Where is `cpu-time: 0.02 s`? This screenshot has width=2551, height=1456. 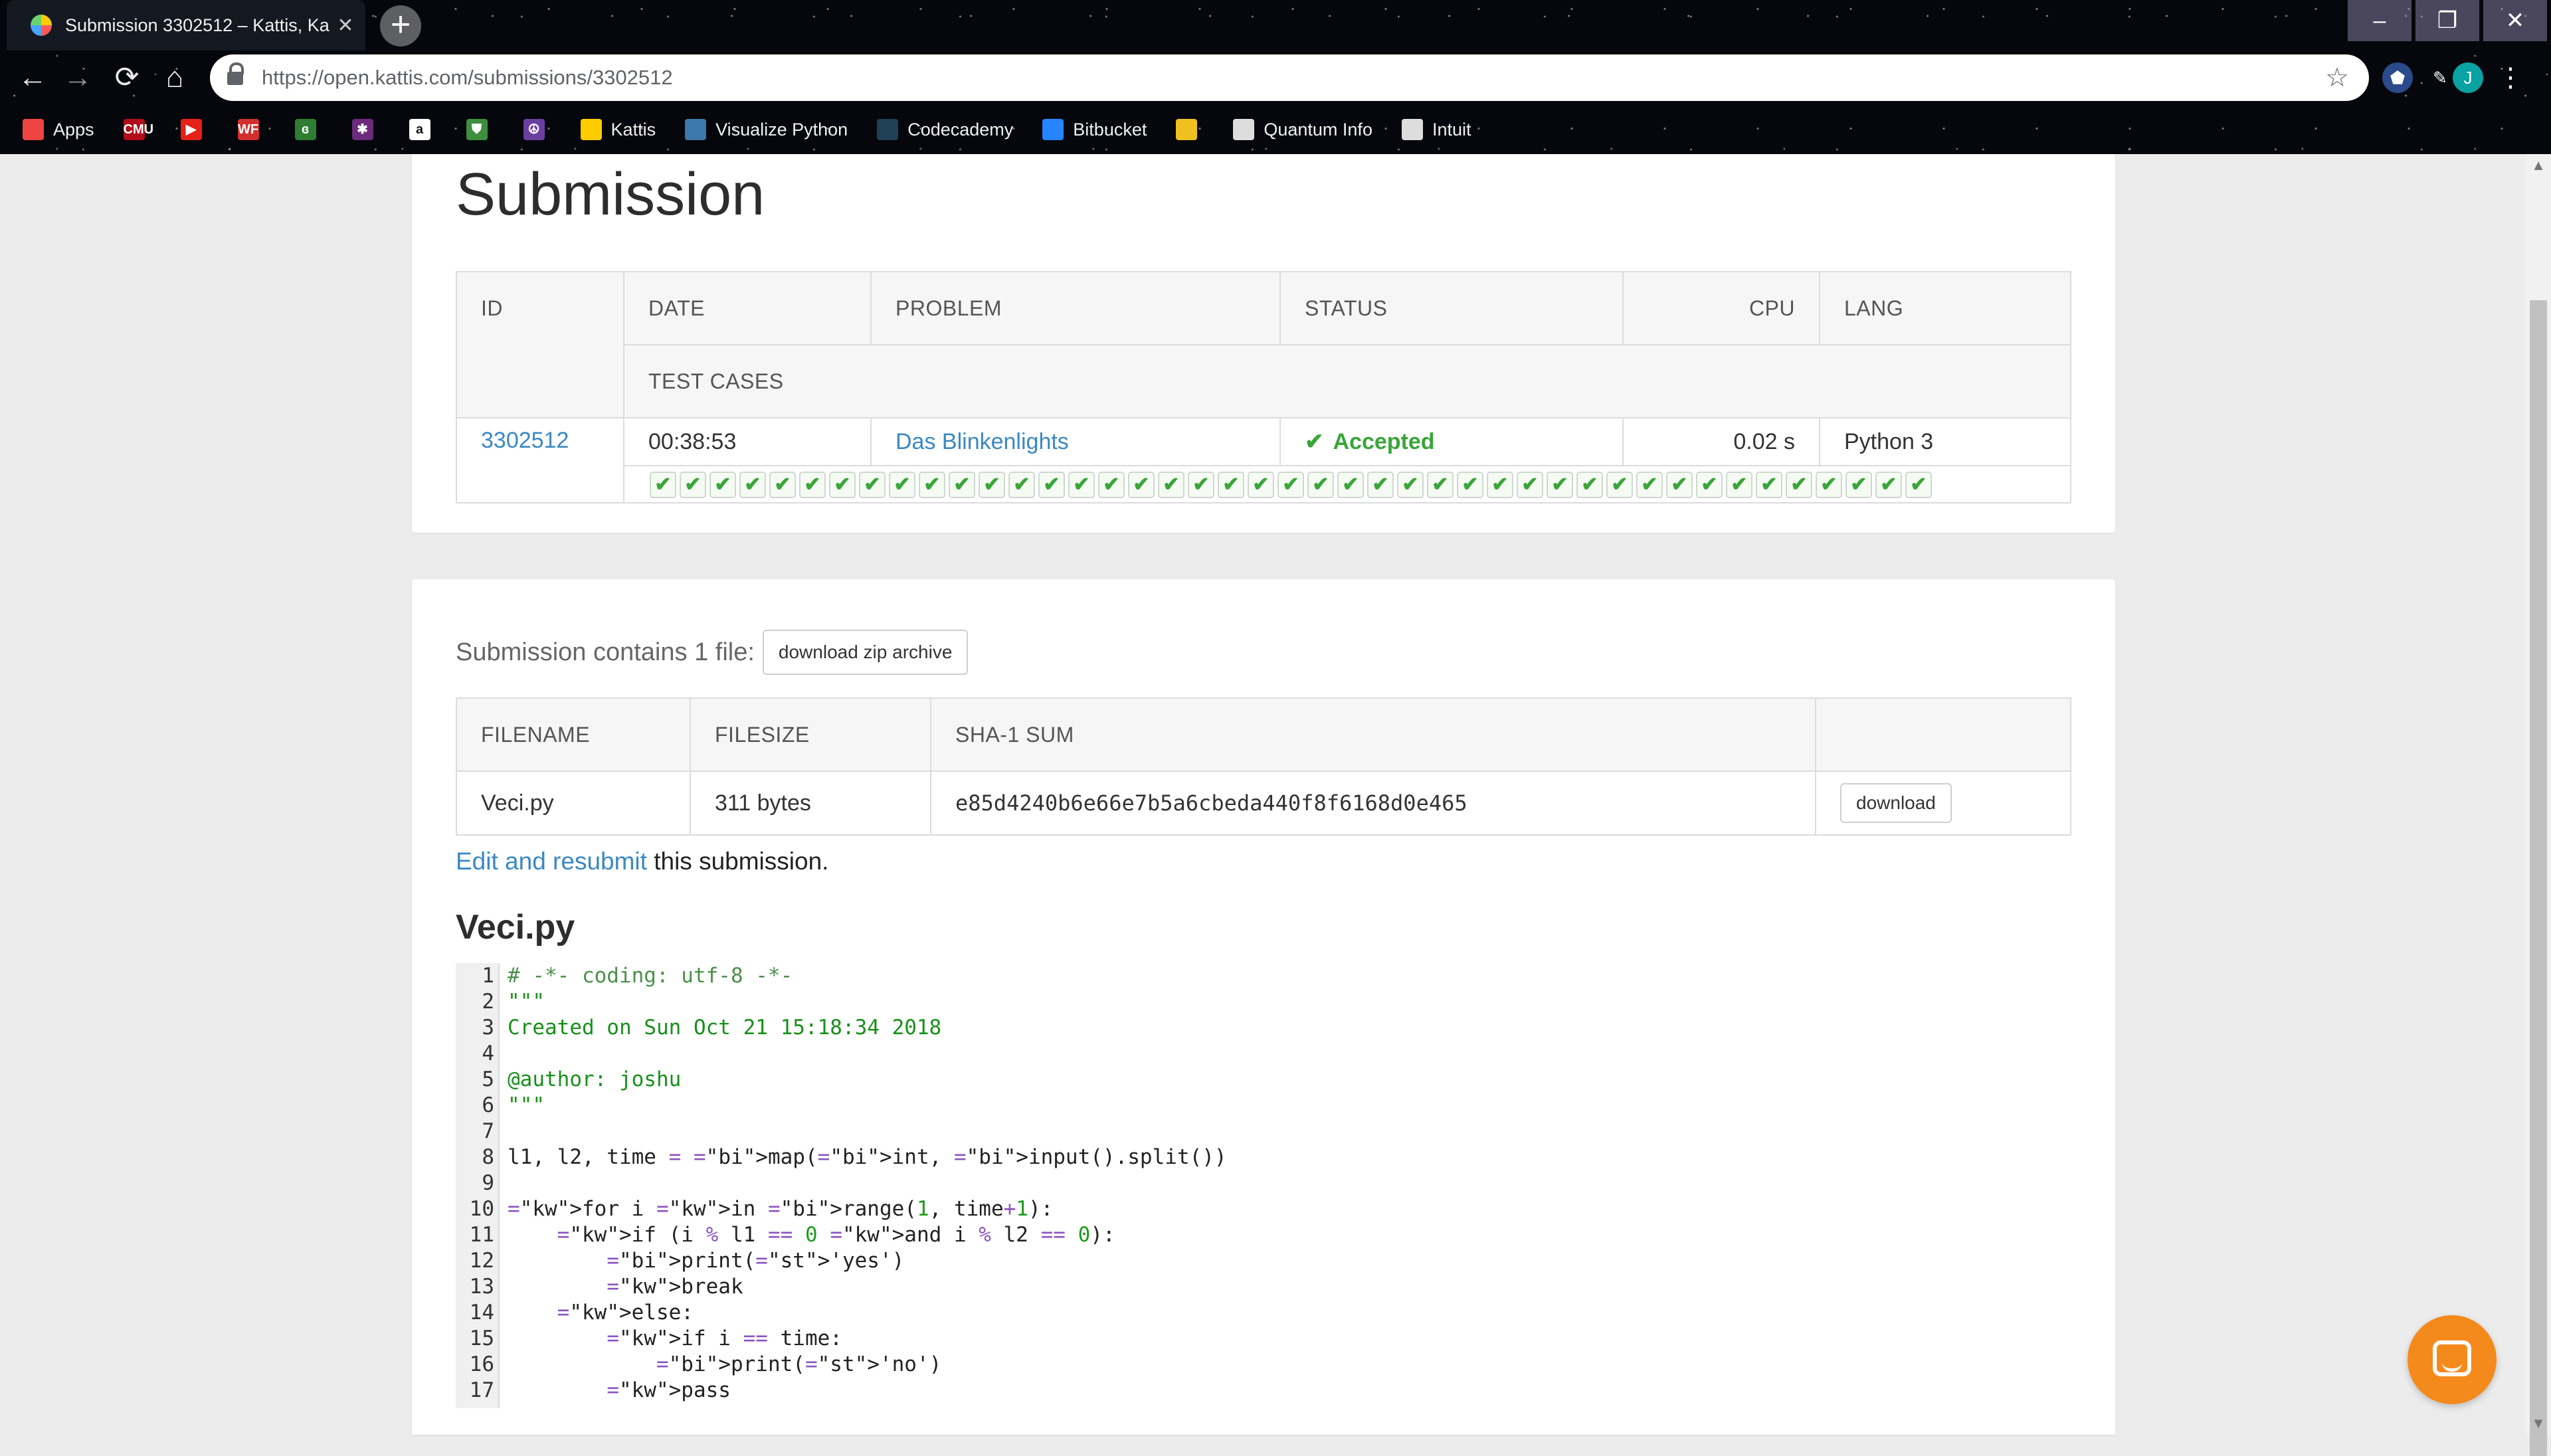
cpu-time: 0.02 s is located at coordinates (1721, 441).